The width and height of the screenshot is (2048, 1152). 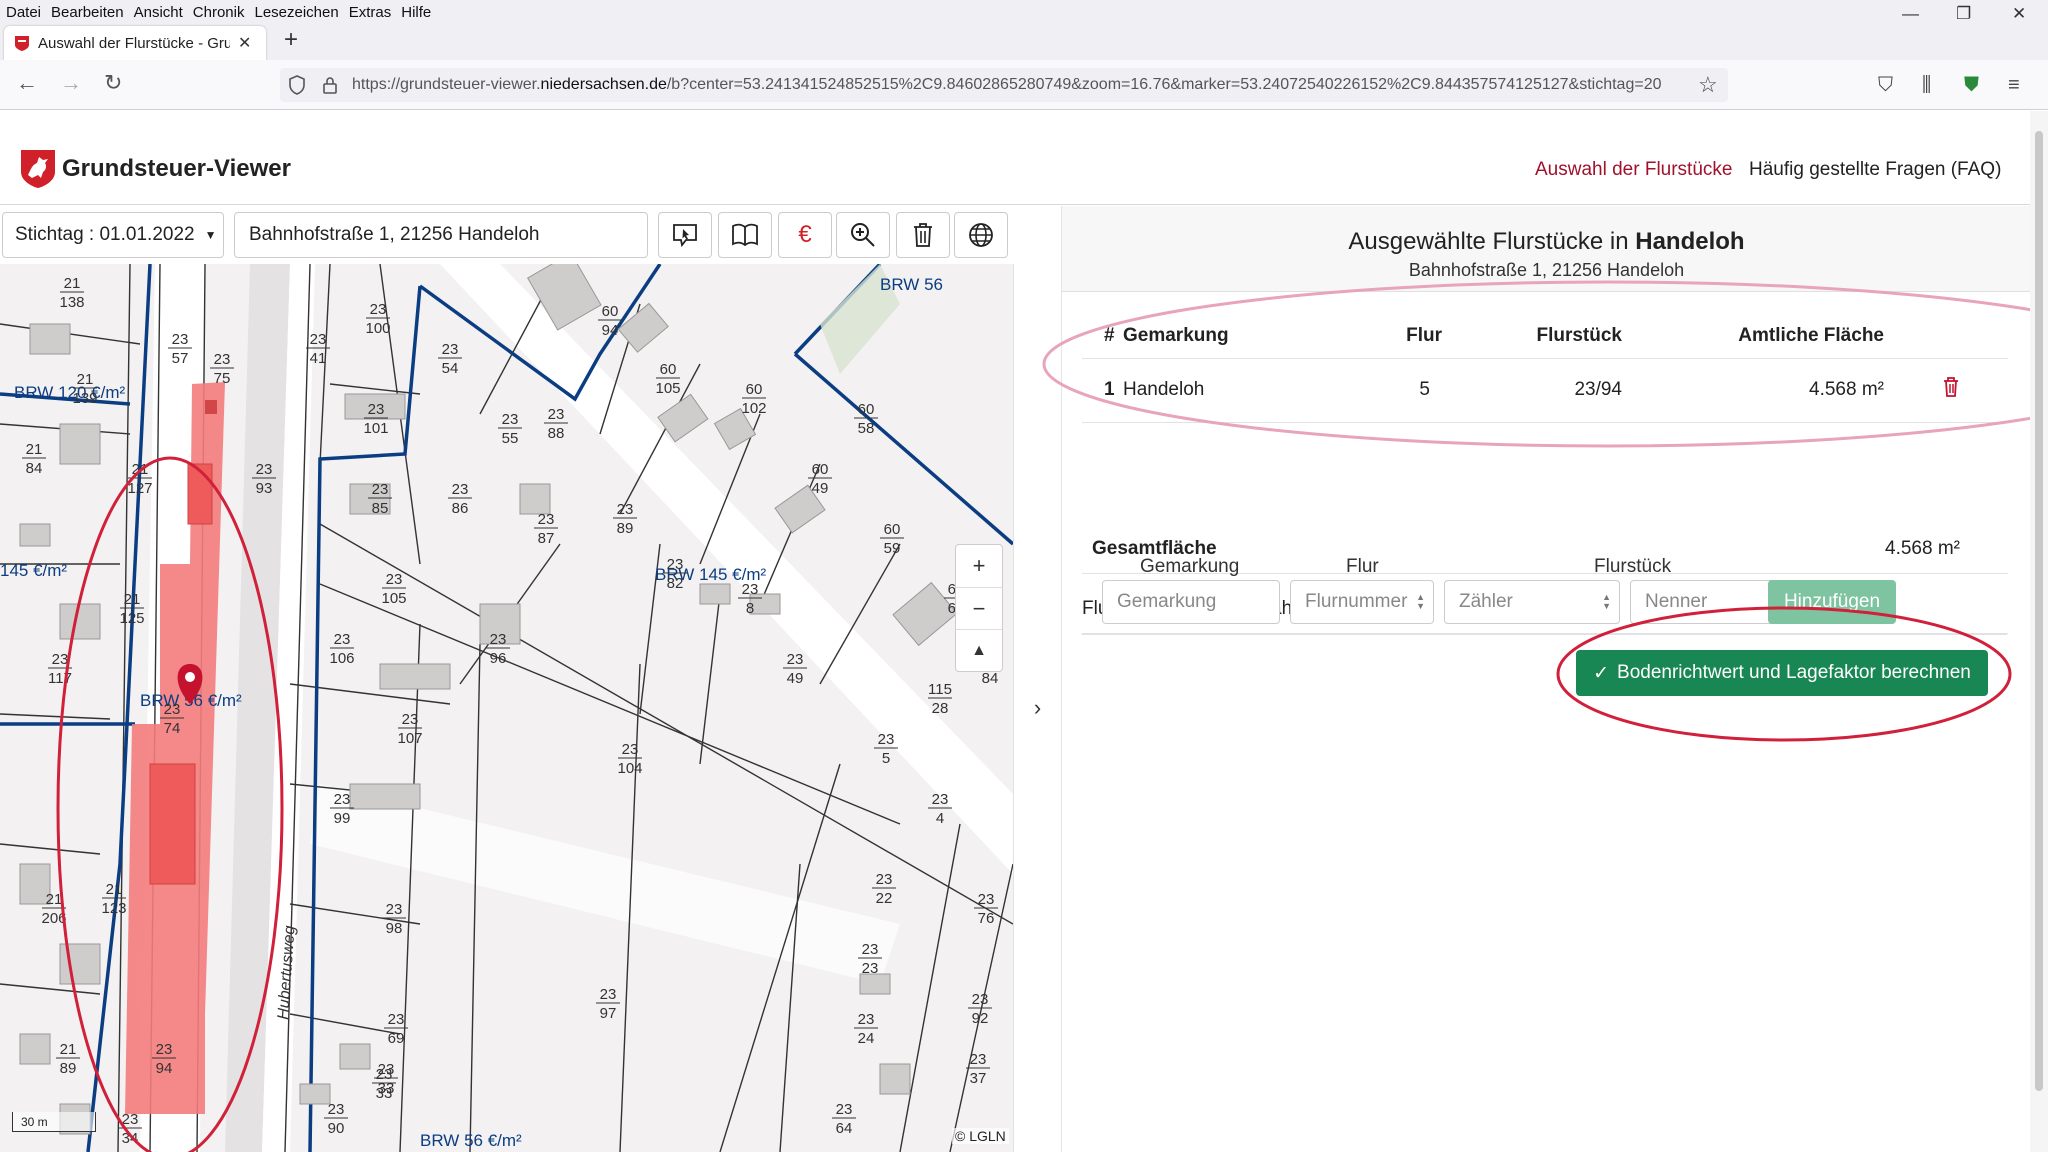 I want to click on menu-bearbeiten: Bearbeiten, so click(x=87, y=12).